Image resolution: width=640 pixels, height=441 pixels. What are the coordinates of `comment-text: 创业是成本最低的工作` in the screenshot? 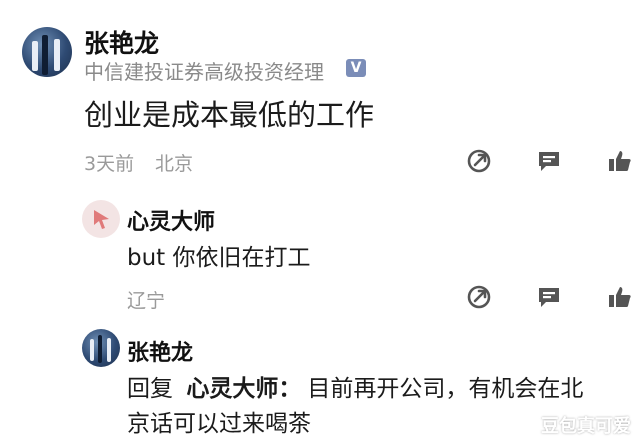 It's located at (229, 115).